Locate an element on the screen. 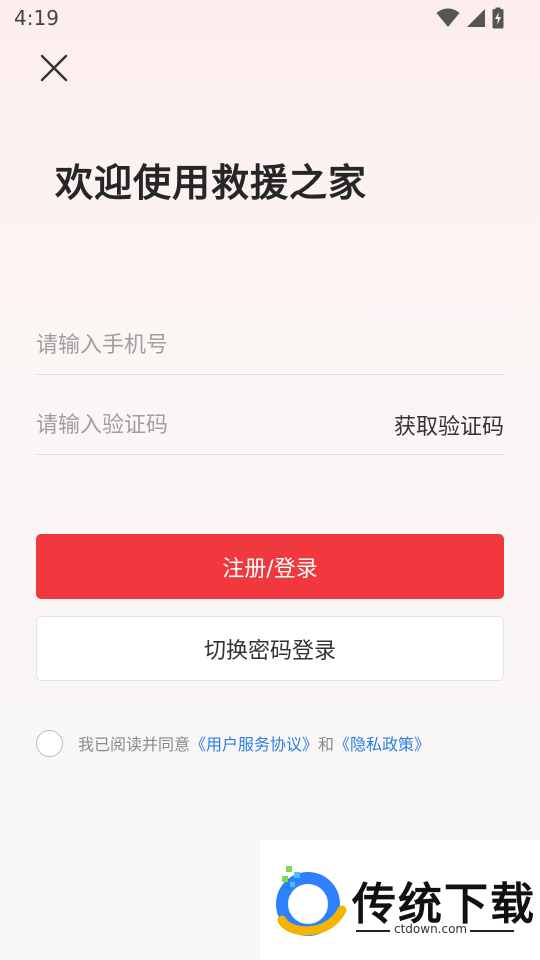 The width and height of the screenshot is (540, 960). battery-charging-icon is located at coordinates (498, 18).